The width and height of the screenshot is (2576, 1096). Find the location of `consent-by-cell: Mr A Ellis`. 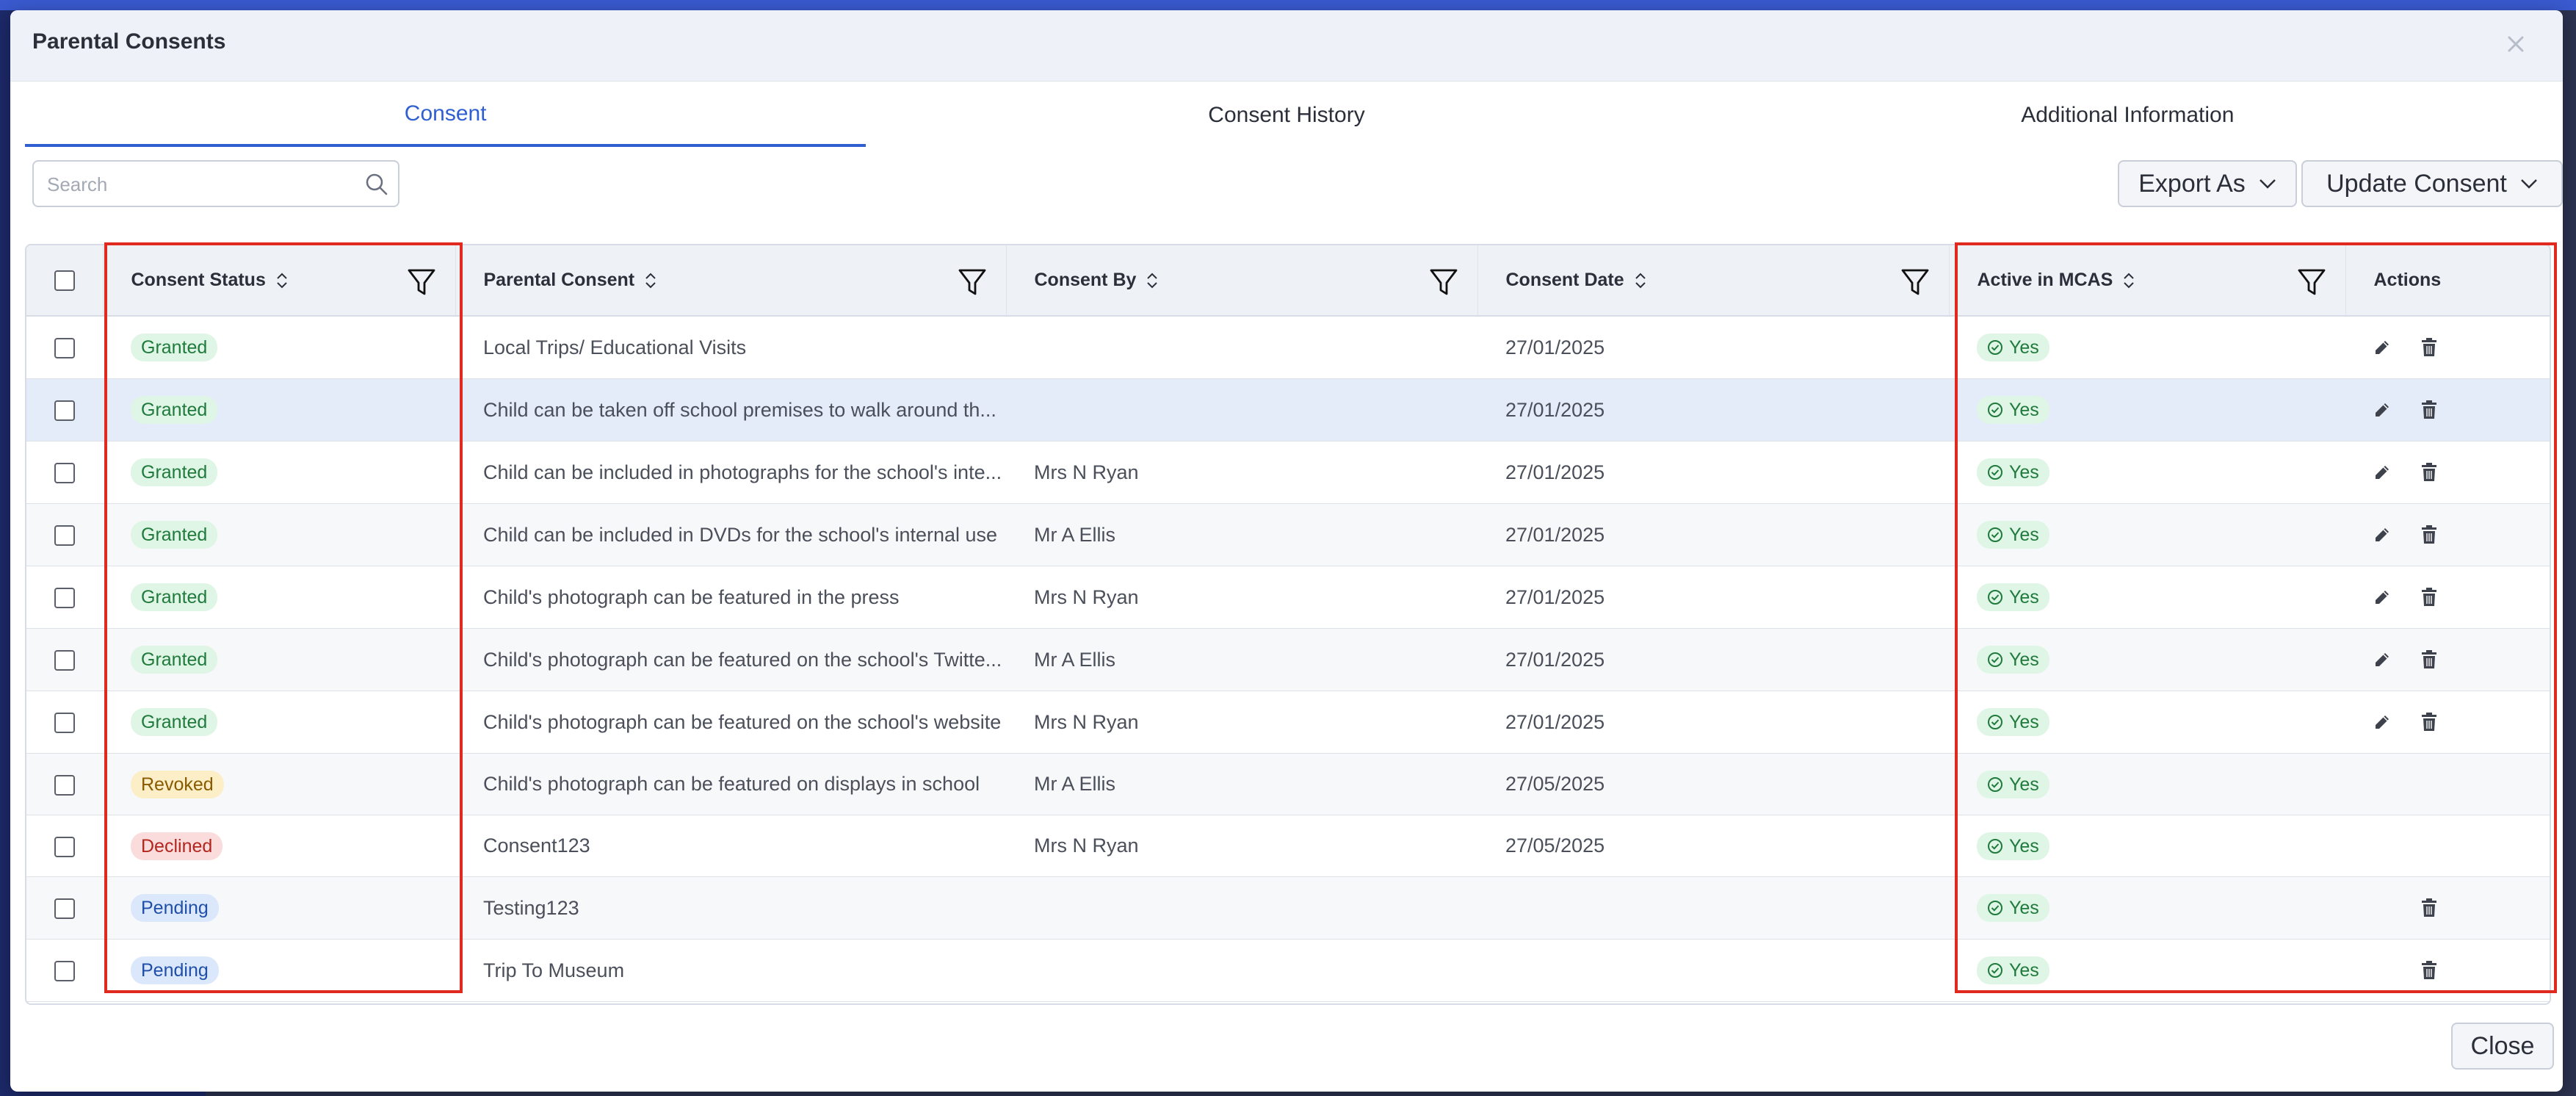

consent-by-cell: Mr A Ellis is located at coordinates (1075, 535).